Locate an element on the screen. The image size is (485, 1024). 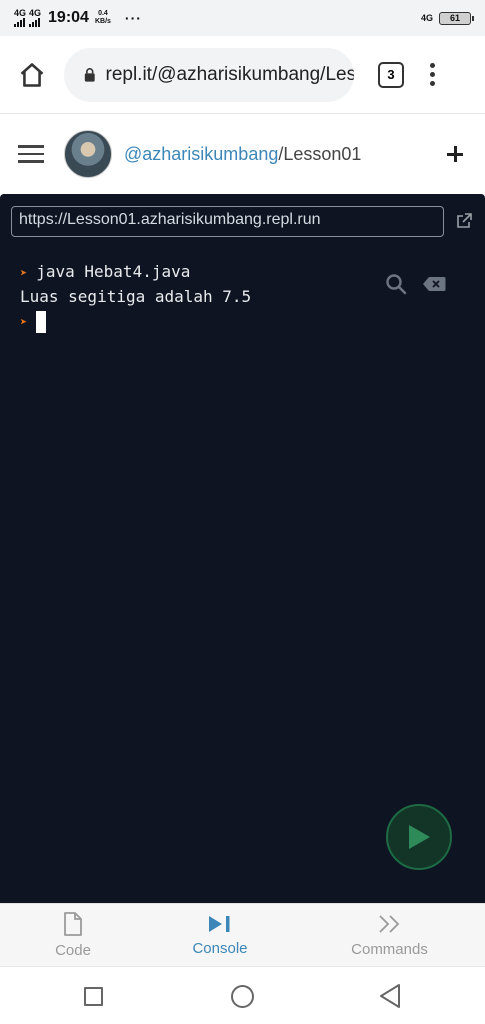
avatar is located at coordinates (88, 154).